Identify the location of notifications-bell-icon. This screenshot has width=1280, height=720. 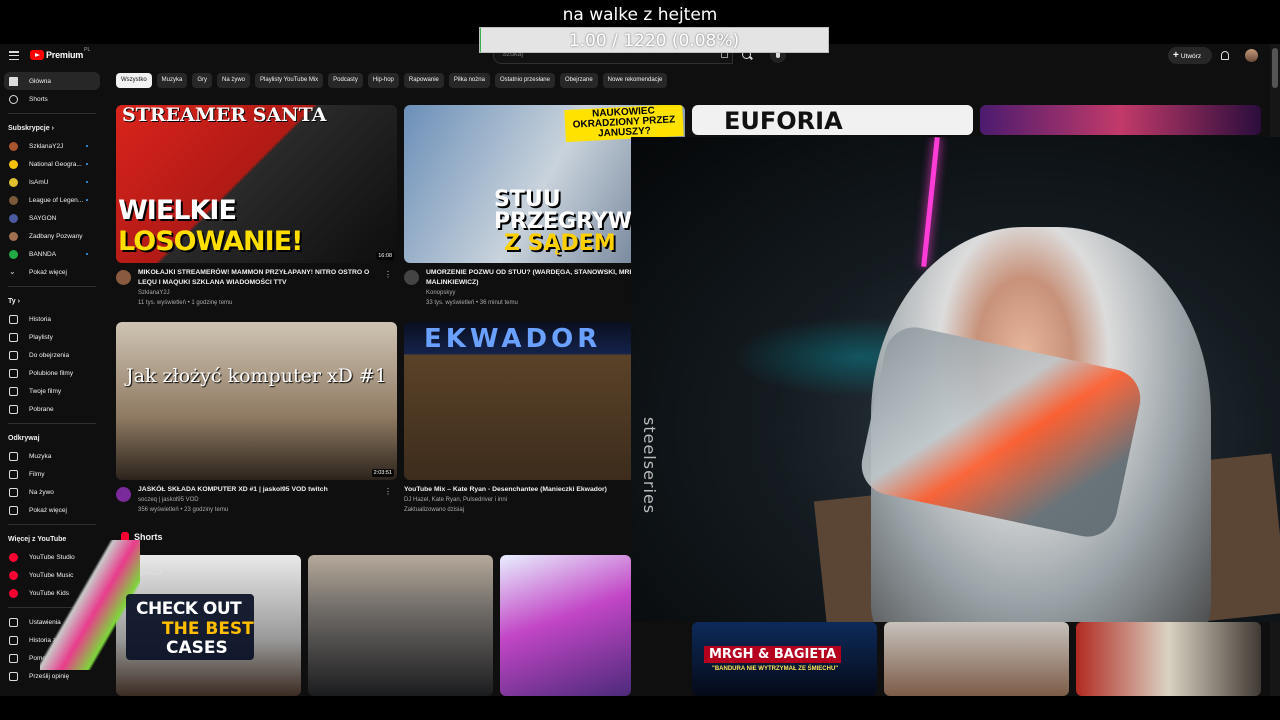
(1225, 55).